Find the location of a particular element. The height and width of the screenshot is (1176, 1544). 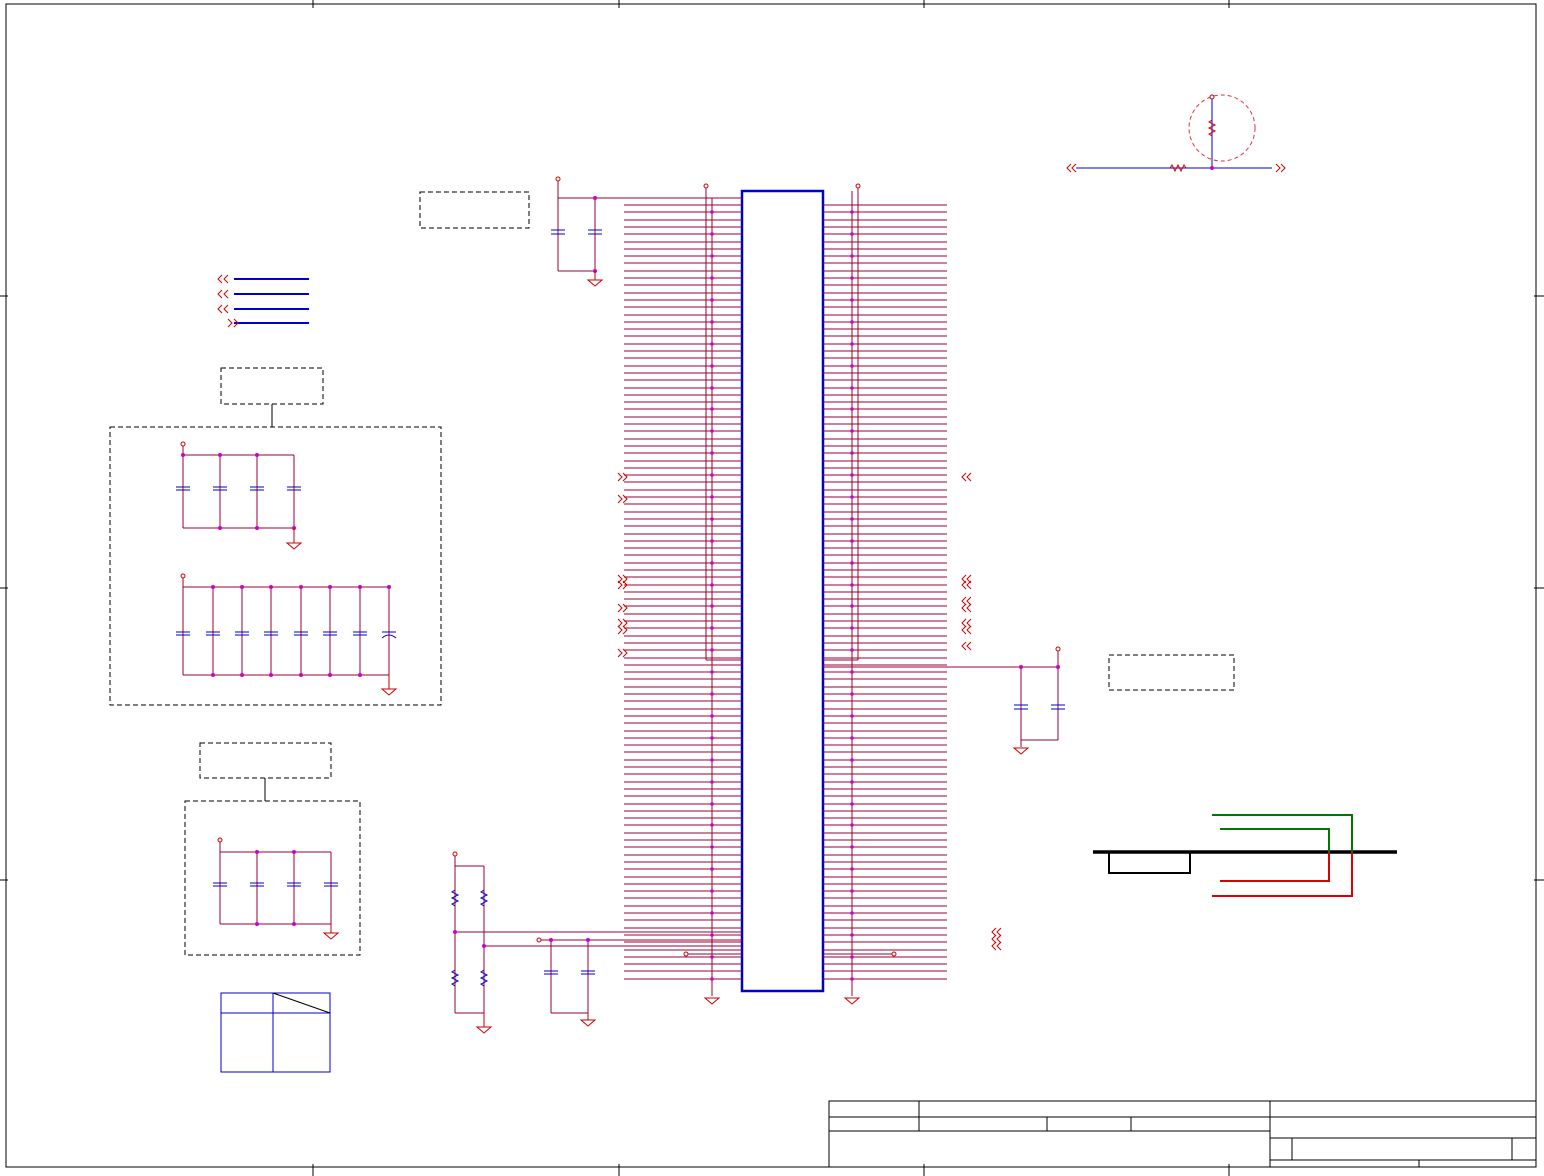

cap-bank-4-lower is located at coordinates (276, 888).